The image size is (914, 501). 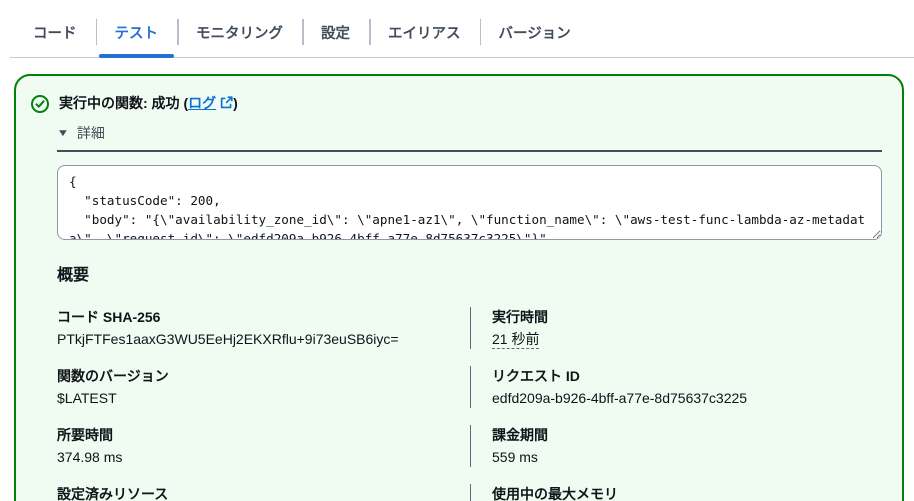 What do you see at coordinates (226, 104) in the screenshot?
I see `external-link-icon` at bounding box center [226, 104].